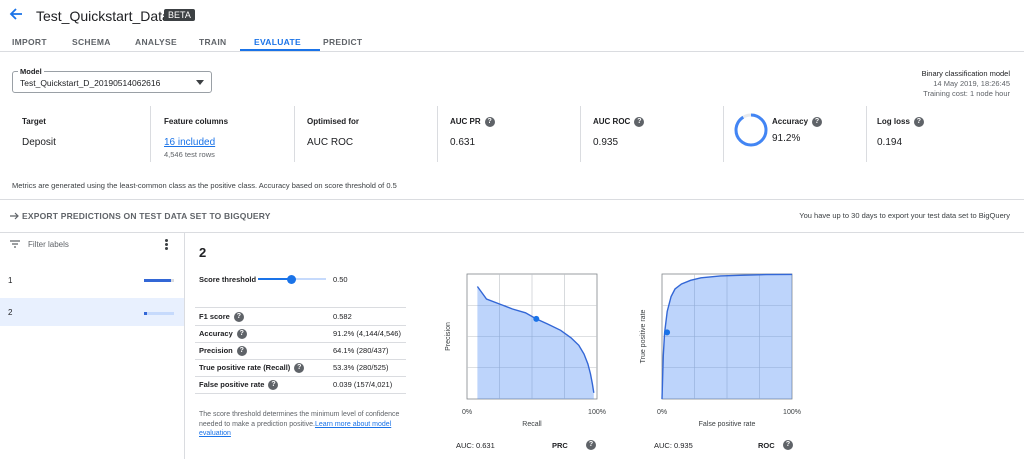 Image resolution: width=1024 pixels, height=459 pixels. Describe the element at coordinates (216, 333) in the screenshot. I see `stat-label: Accuracy` at that location.